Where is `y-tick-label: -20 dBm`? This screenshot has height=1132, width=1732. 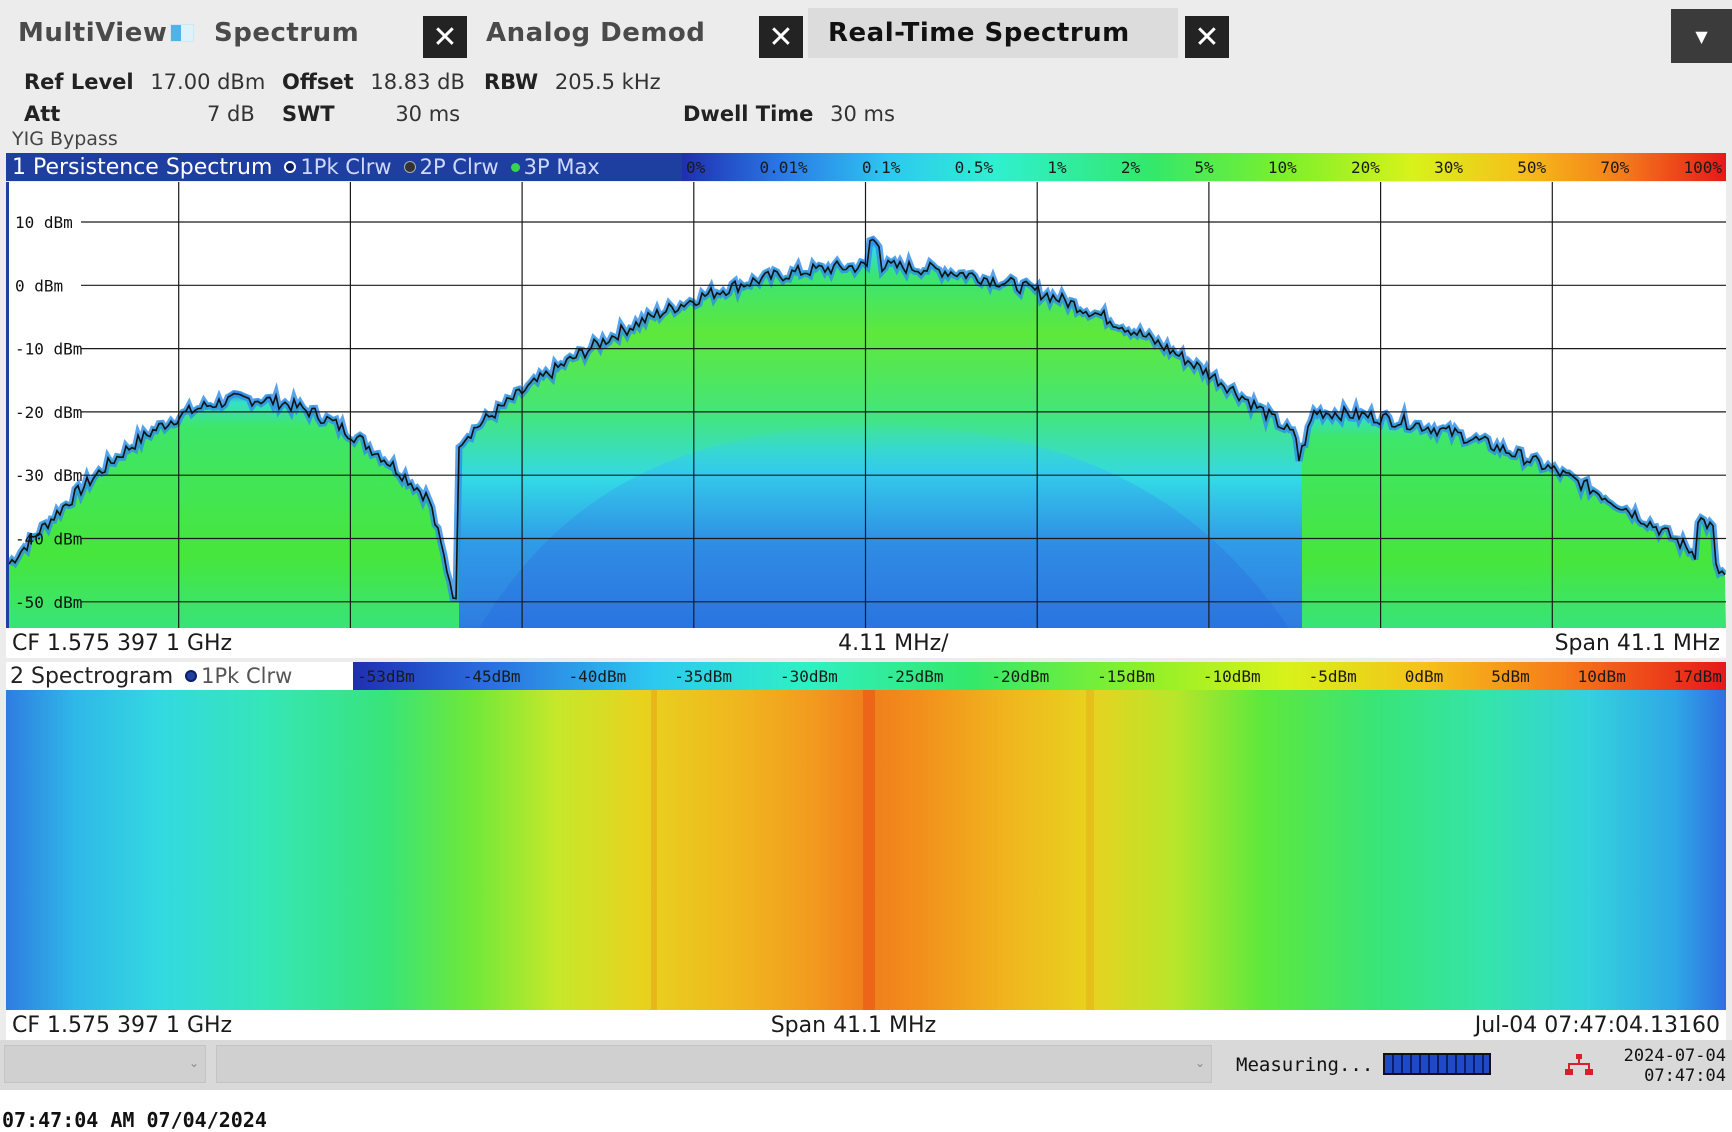 y-tick-label: -20 dBm is located at coordinates (48, 412).